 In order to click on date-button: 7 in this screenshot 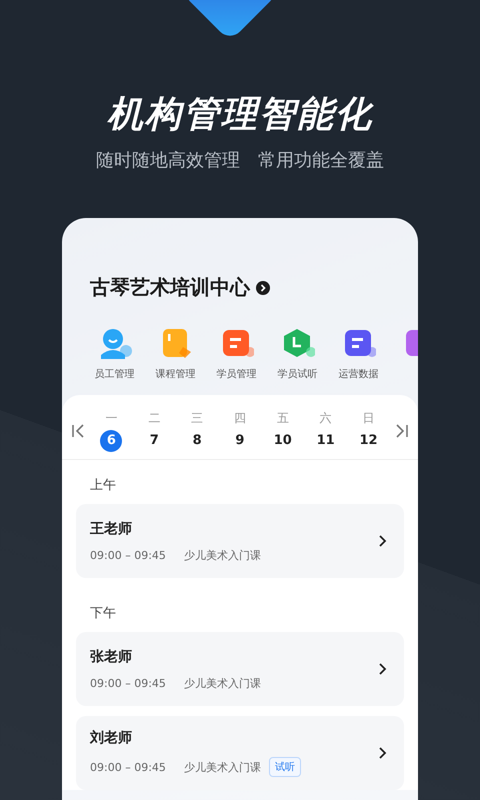, I will do `click(154, 441)`.